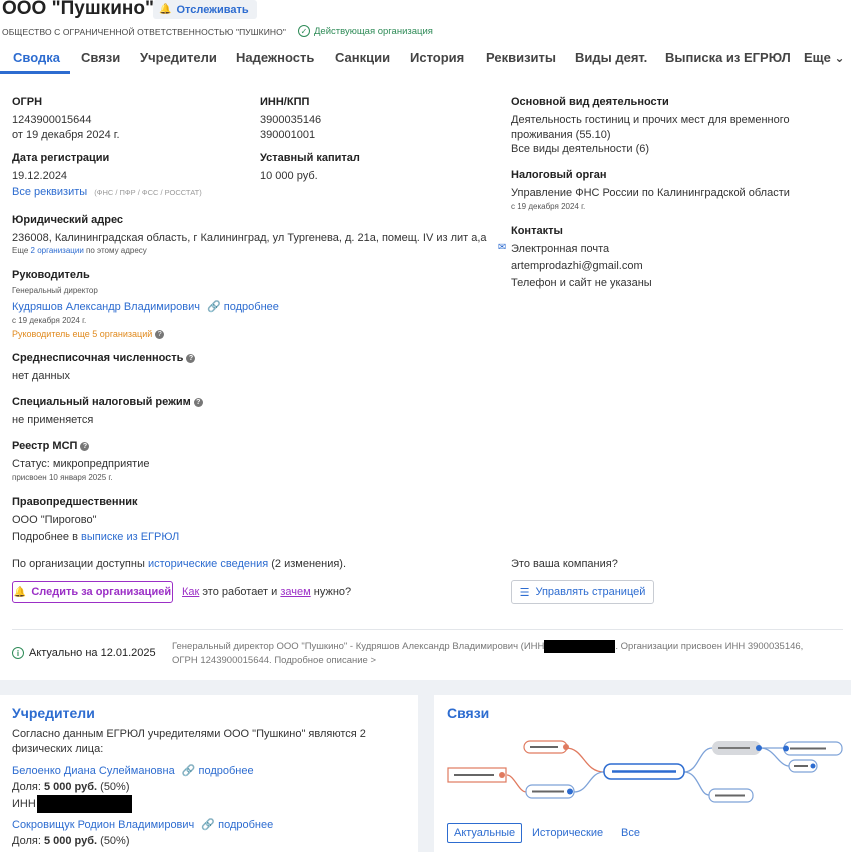  I want to click on tab-founders: Учредители, so click(178, 57).